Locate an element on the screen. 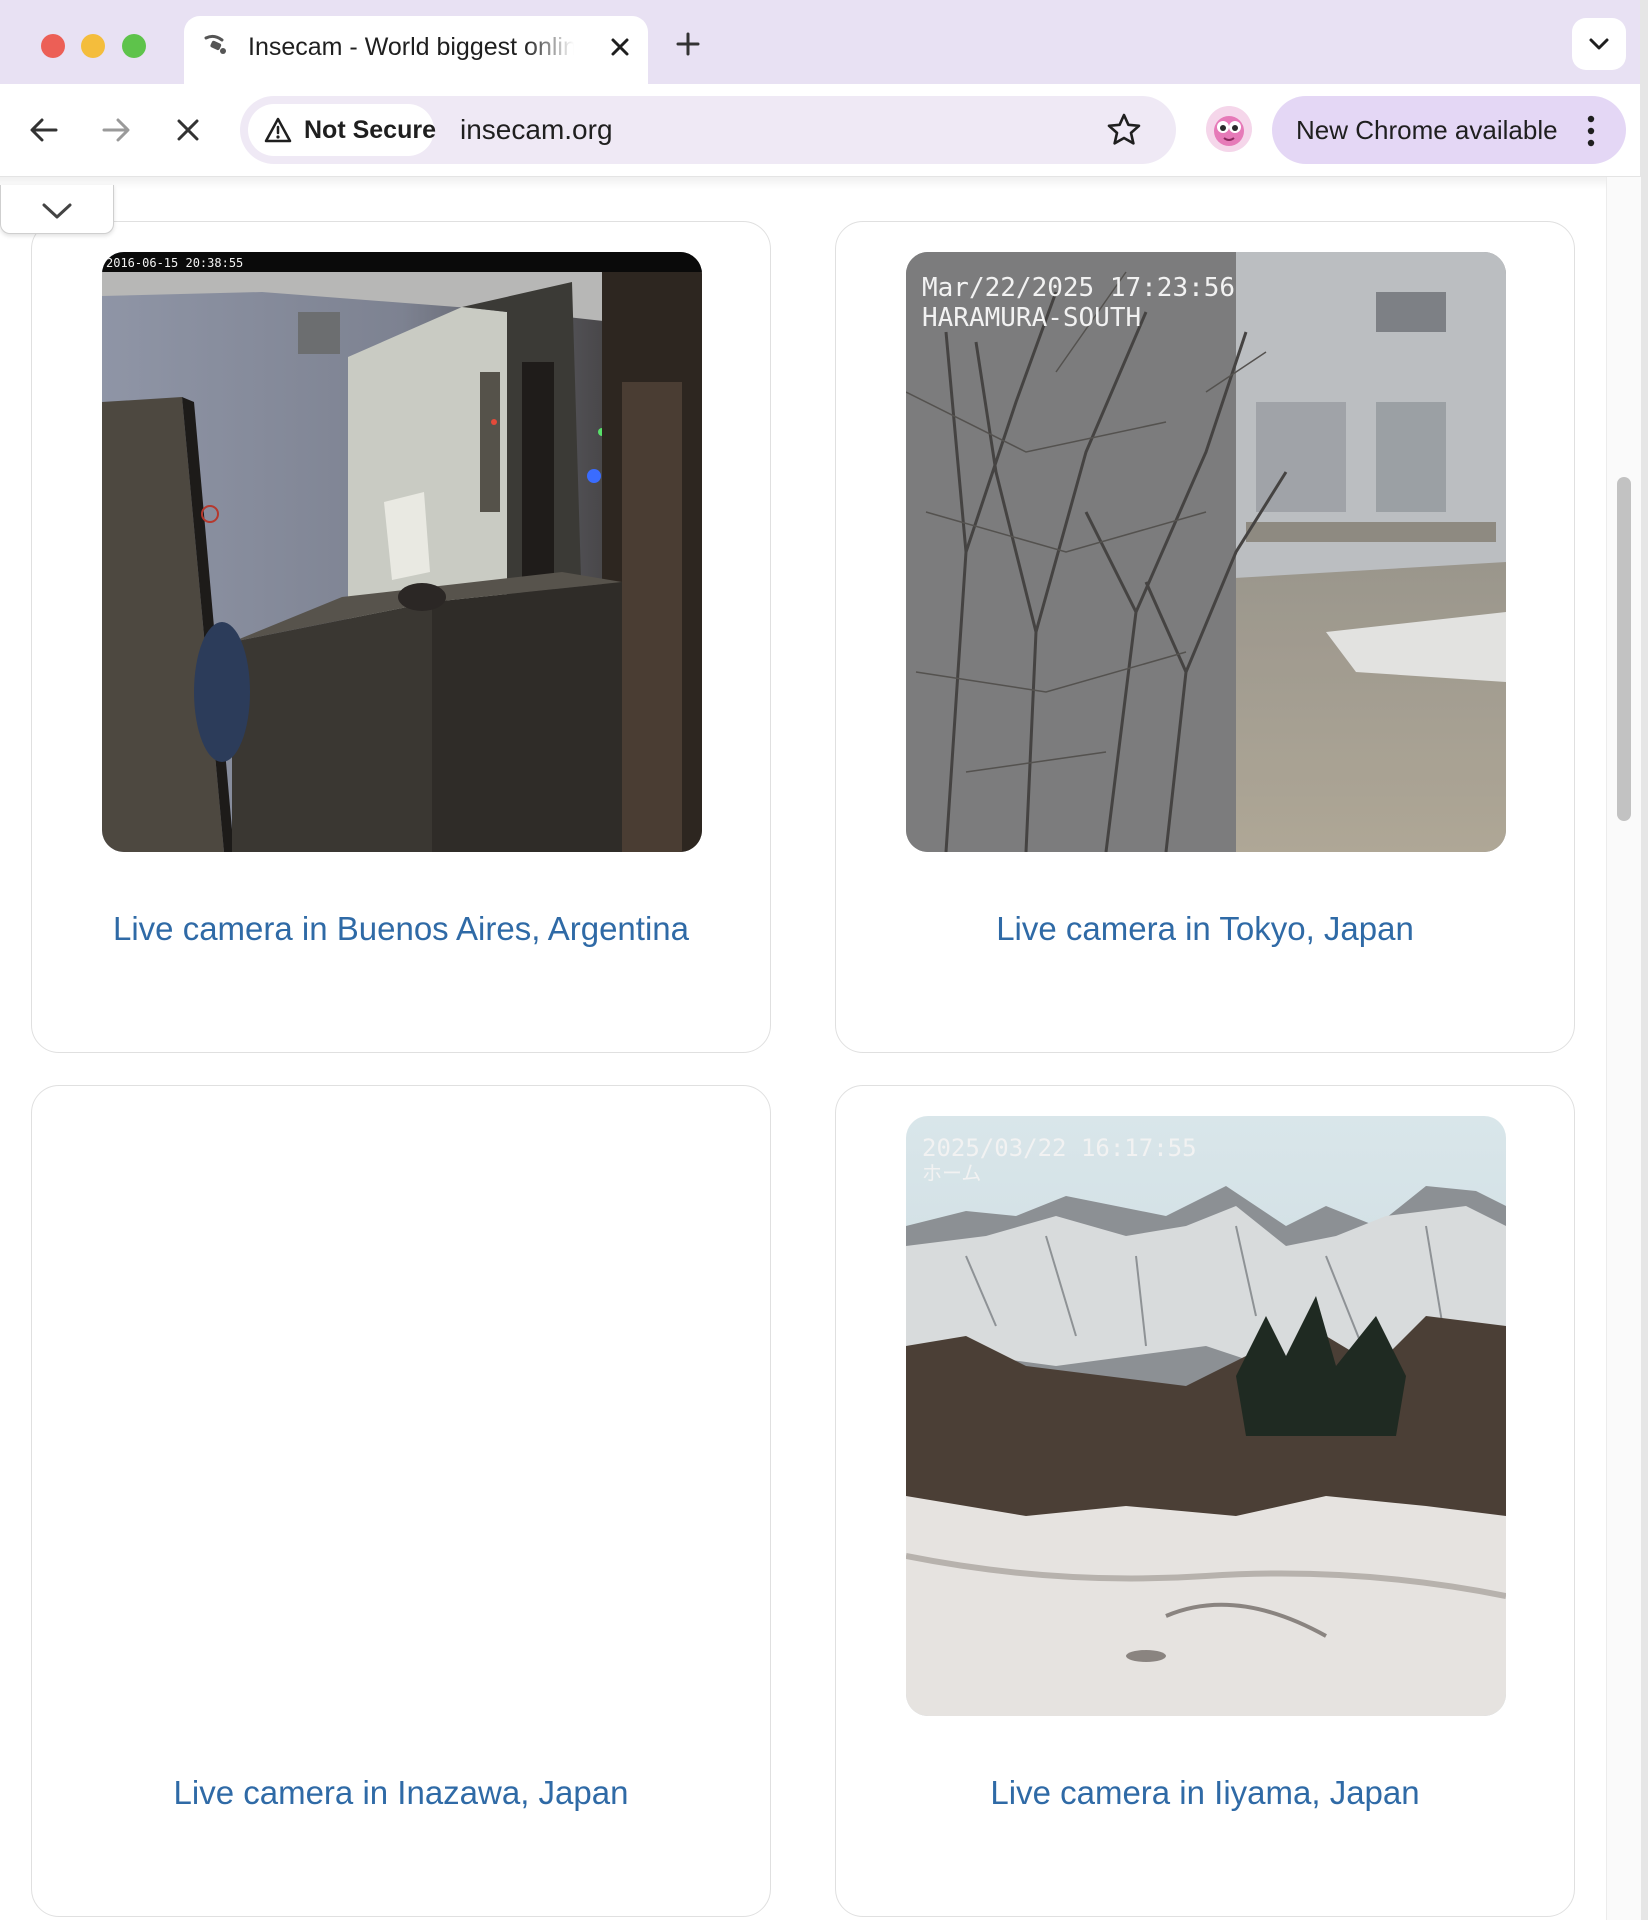 This screenshot has width=1648, height=1920. camera-link: Live camera in Tokyo, Japan is located at coordinates (1205, 929).